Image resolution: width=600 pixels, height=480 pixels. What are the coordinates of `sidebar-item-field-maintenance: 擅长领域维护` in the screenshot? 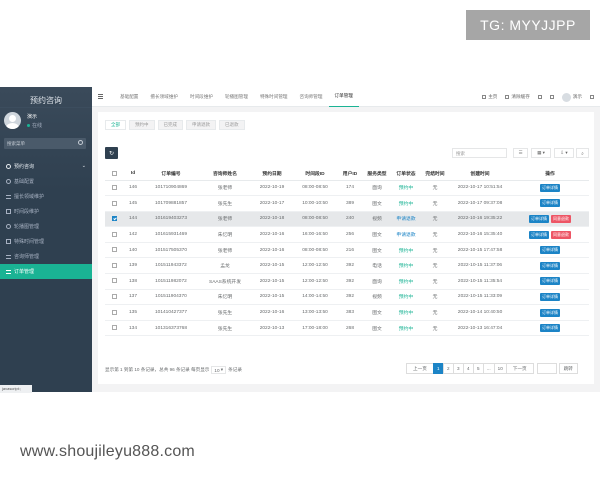 It's located at (46, 196).